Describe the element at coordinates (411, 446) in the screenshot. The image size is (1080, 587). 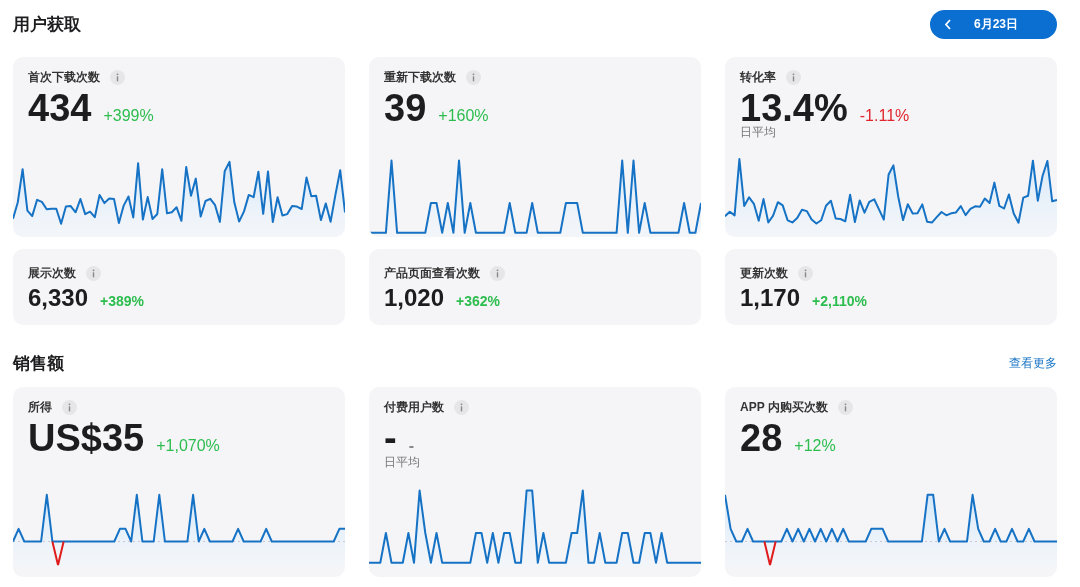
I see `change-percent: -` at that location.